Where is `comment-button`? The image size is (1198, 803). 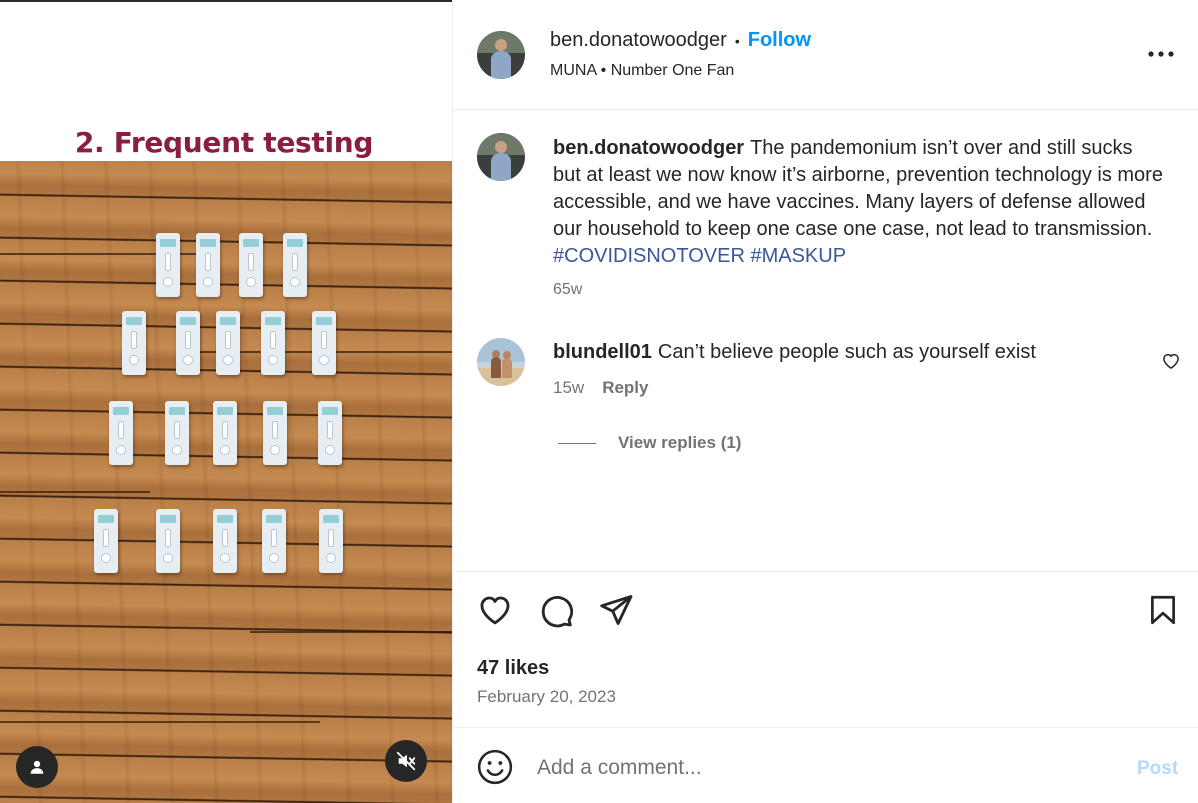 comment-button is located at coordinates (556, 610).